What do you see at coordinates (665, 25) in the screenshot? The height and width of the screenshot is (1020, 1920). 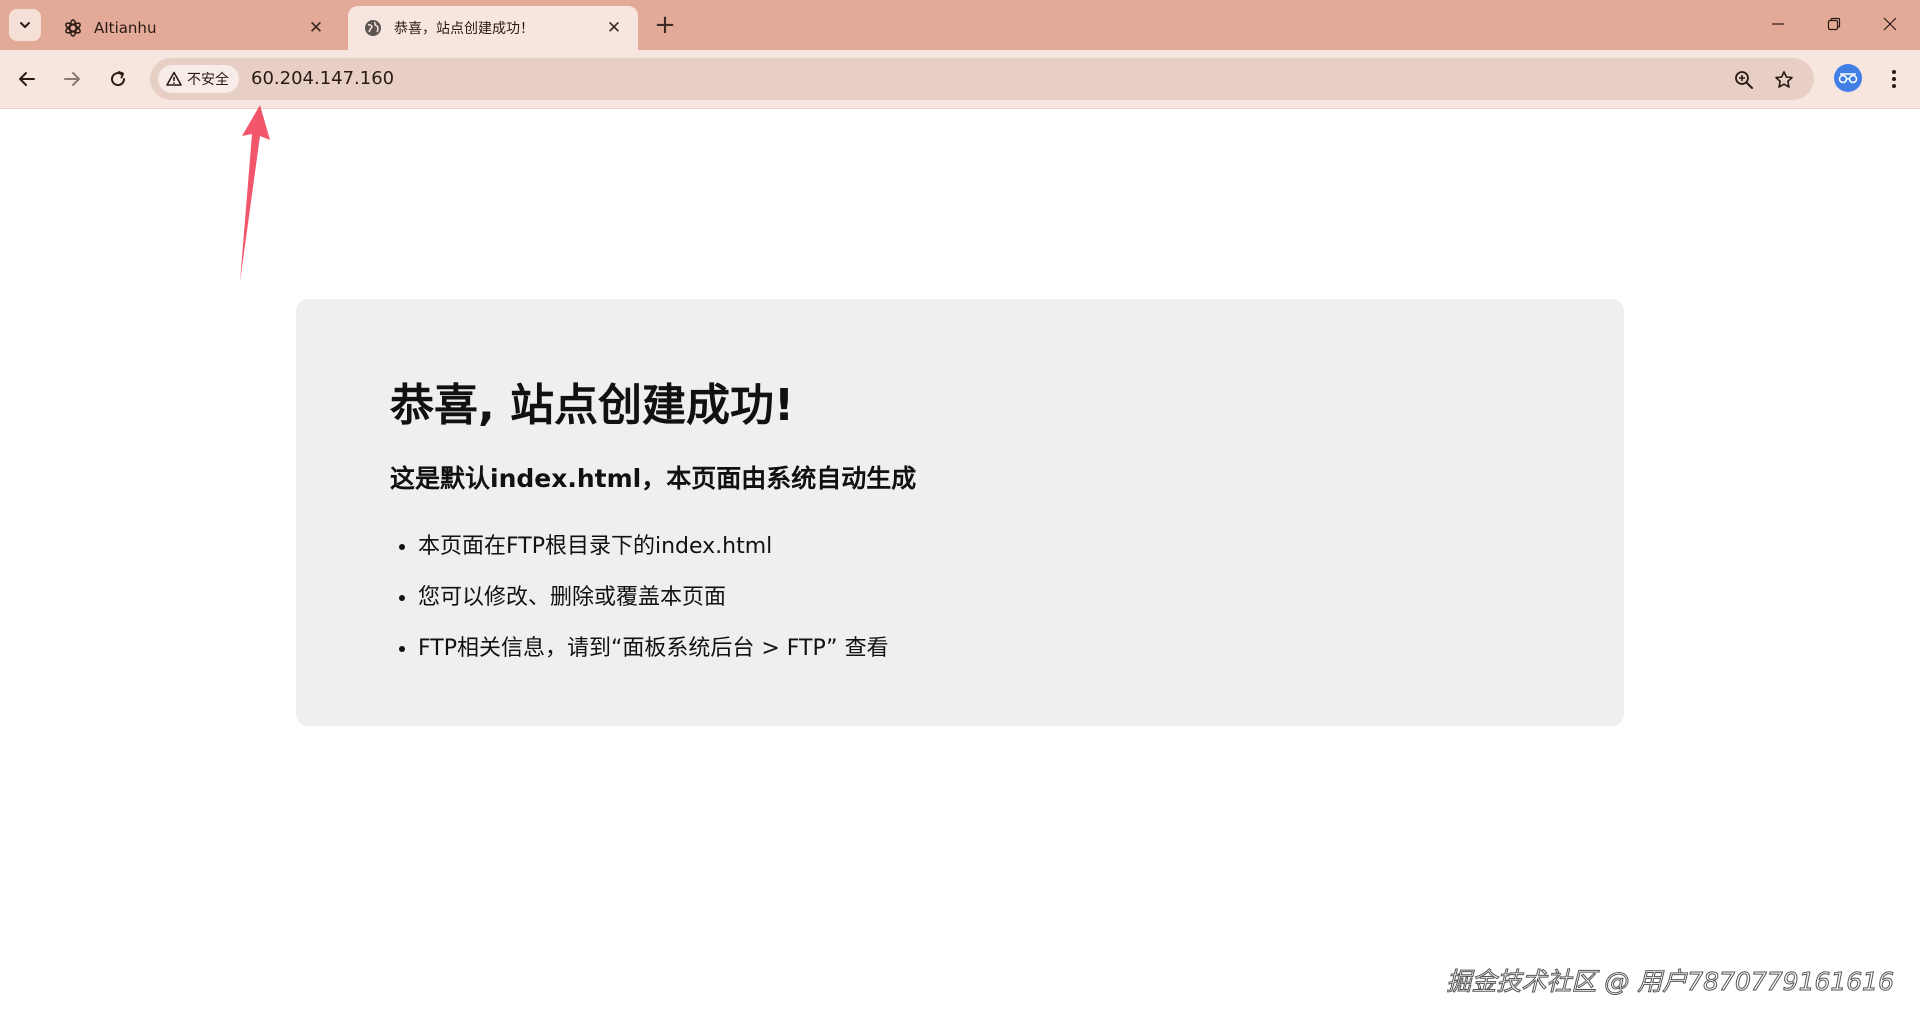 I see `new-tab-button: +` at bounding box center [665, 25].